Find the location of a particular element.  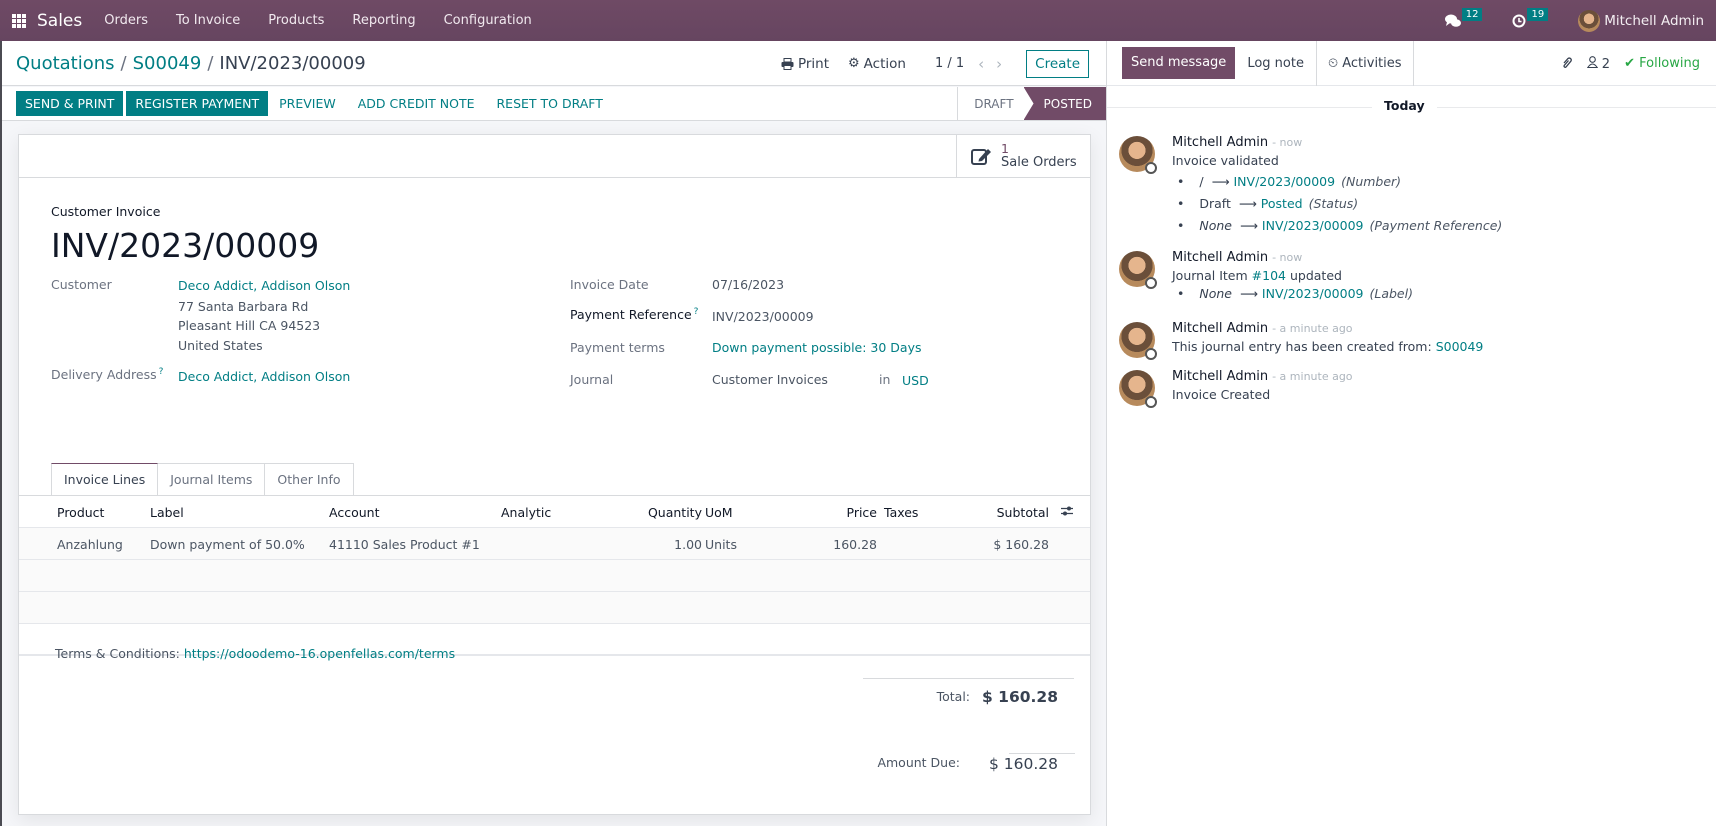

col-product: Product is located at coordinates (80, 512).